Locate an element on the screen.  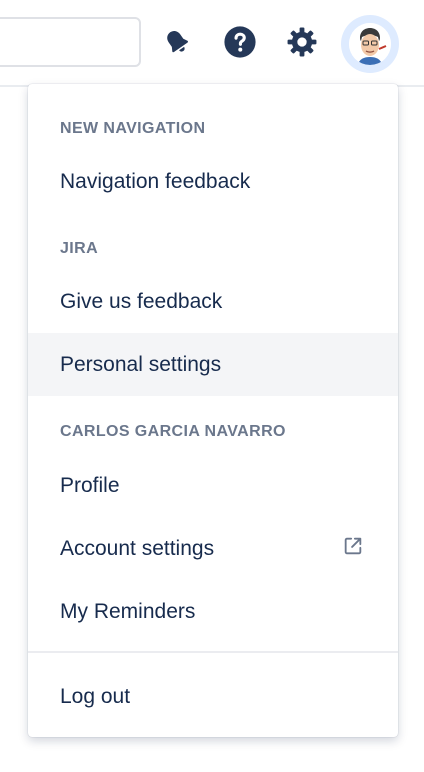
section-title-new-navigation: NEW NAVIGATION is located at coordinates (133, 128).